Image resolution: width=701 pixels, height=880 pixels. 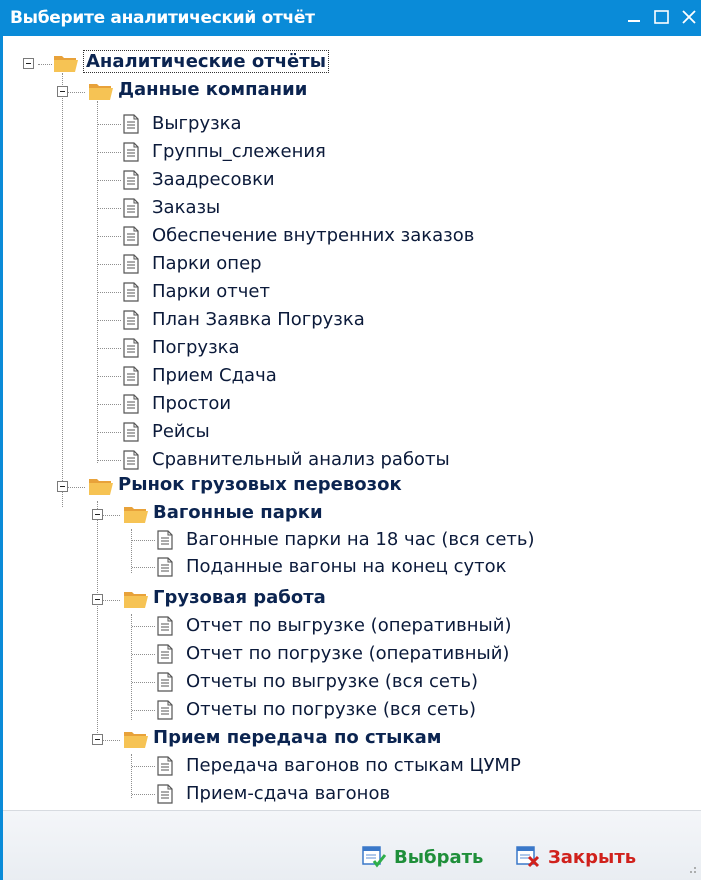 I want to click on tree-node-report: Парки отчет, so click(x=211, y=292).